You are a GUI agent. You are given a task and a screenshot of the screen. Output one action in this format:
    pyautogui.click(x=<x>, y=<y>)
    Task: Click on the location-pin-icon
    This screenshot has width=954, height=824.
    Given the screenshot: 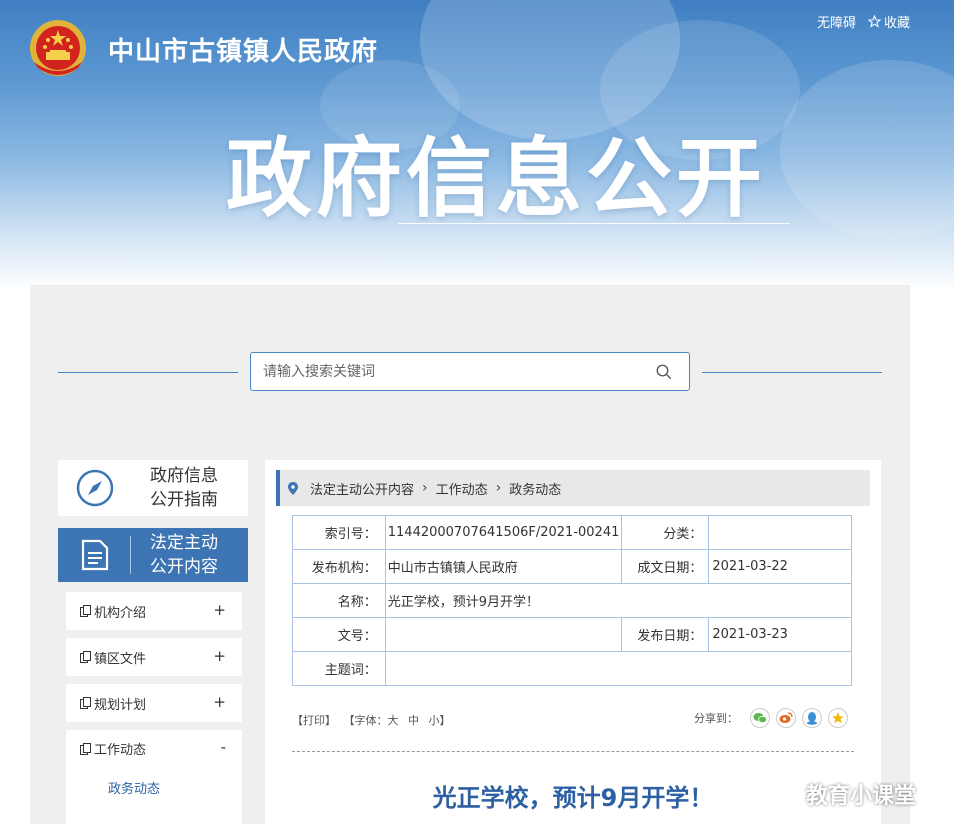 What is the action you would take?
    pyautogui.click(x=293, y=488)
    